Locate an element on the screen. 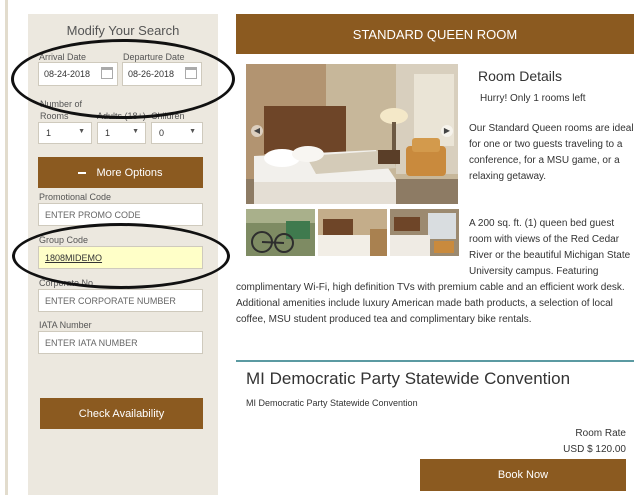 The height and width of the screenshot is (495, 643). room-type-header: STANDARD QUEEN ROOM is located at coordinates (435, 34).